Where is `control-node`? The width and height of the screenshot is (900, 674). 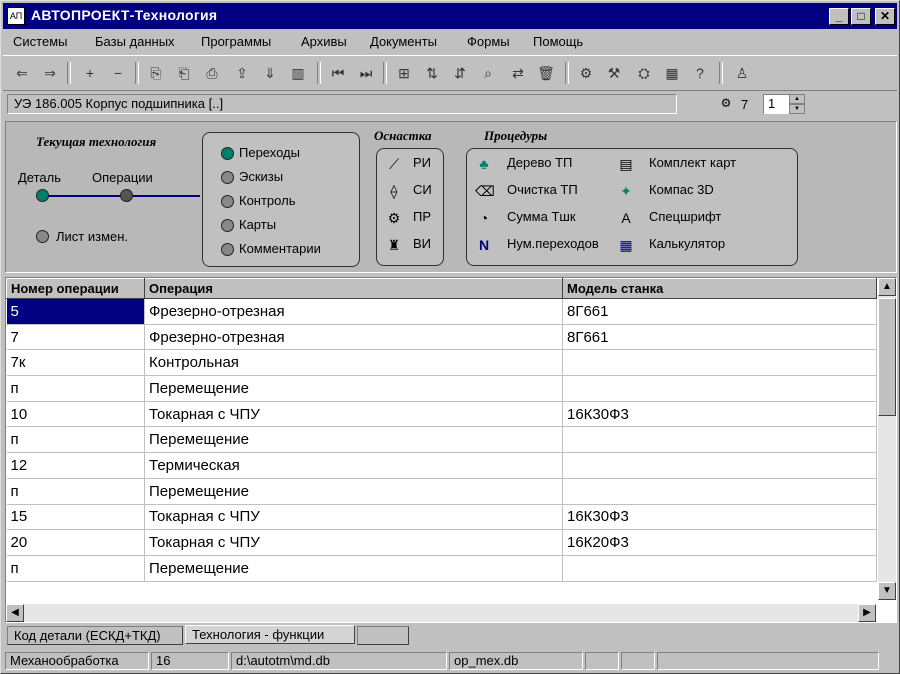
control-node is located at coordinates (227, 201).